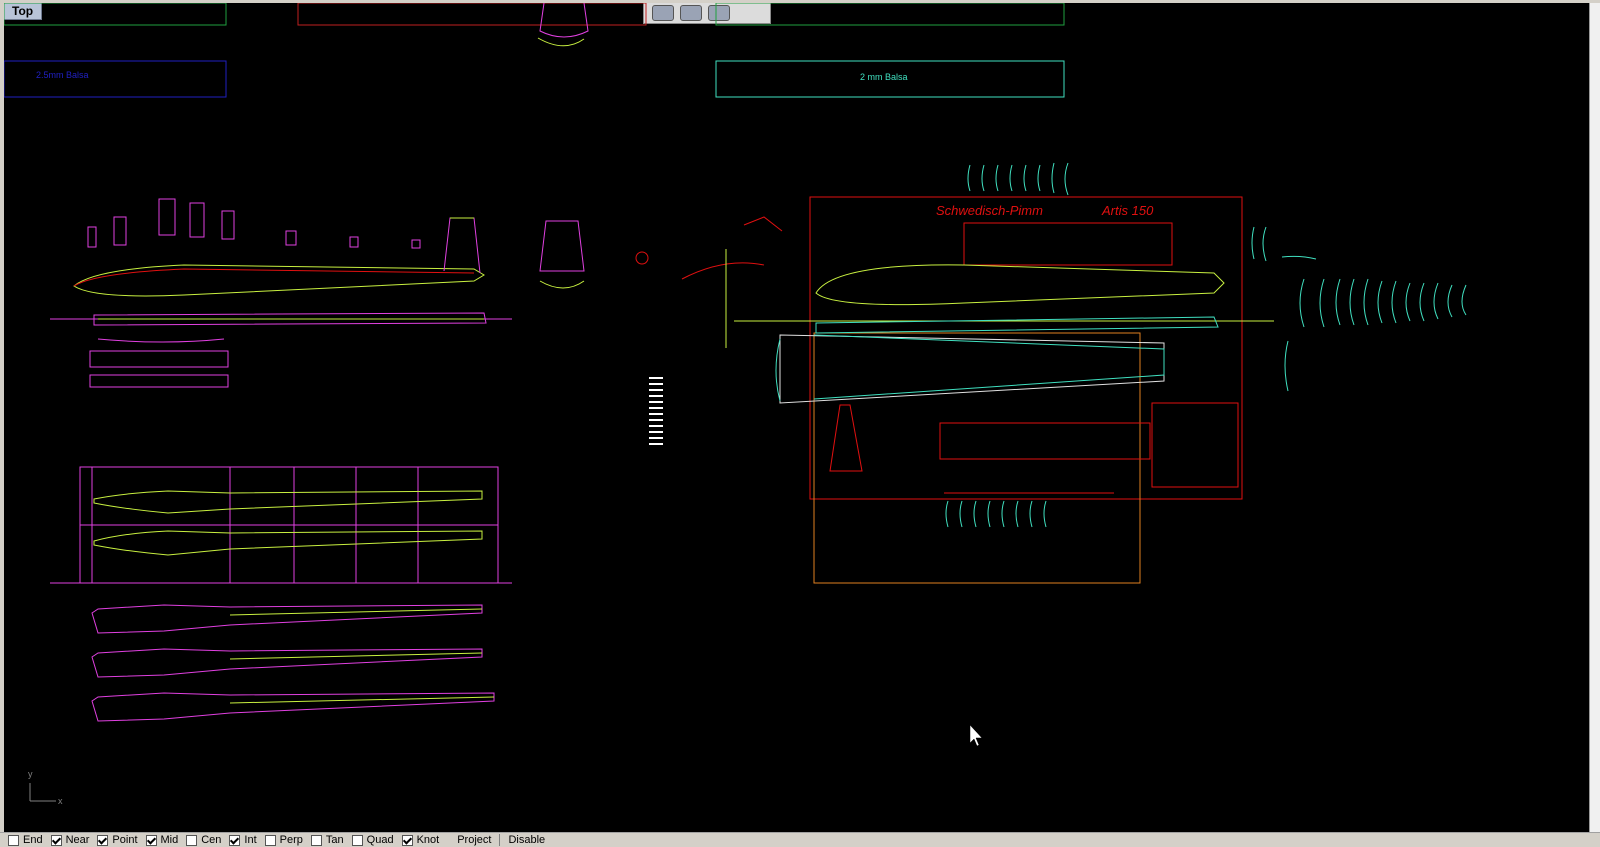  Describe the element at coordinates (45, 787) in the screenshot. I see `axis-indicator: y x` at that location.